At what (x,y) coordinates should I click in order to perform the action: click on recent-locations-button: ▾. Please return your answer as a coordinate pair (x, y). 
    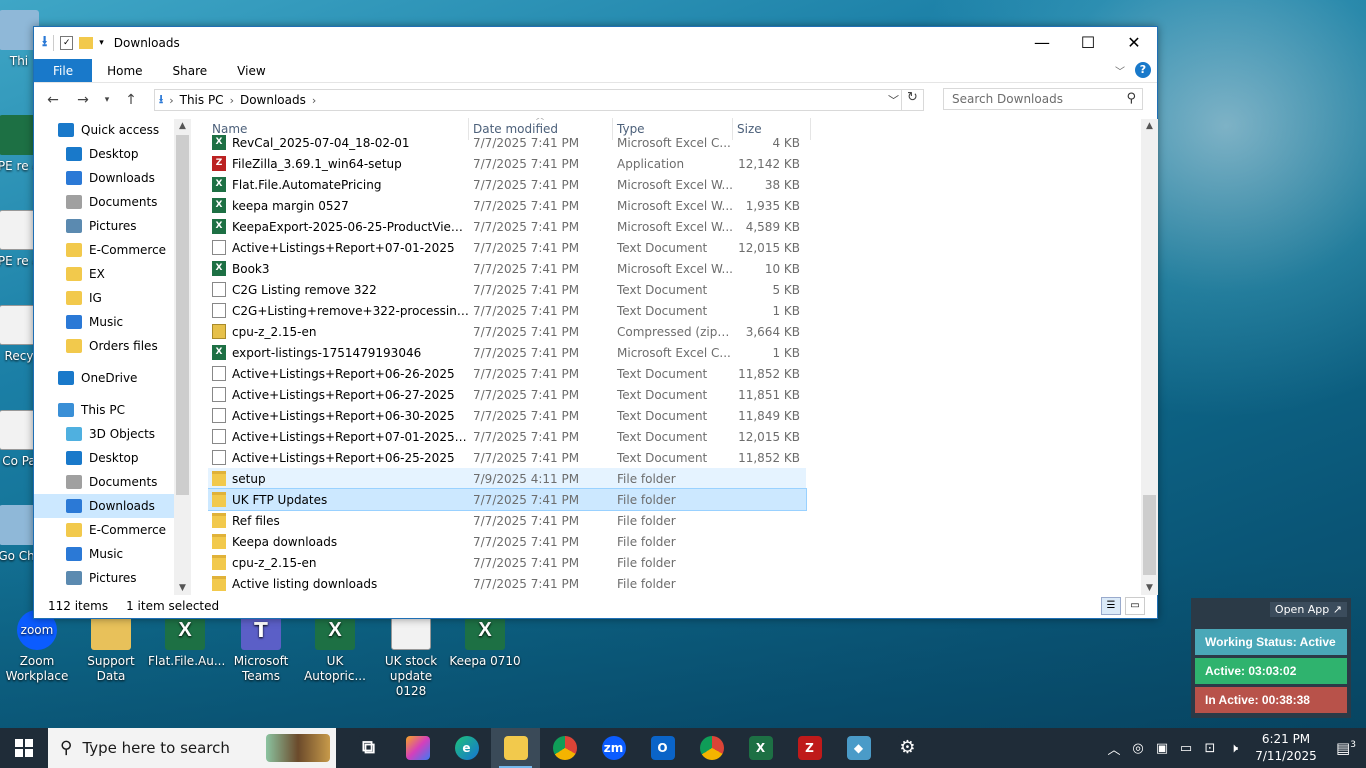
    Looking at the image, I should click on (107, 100).